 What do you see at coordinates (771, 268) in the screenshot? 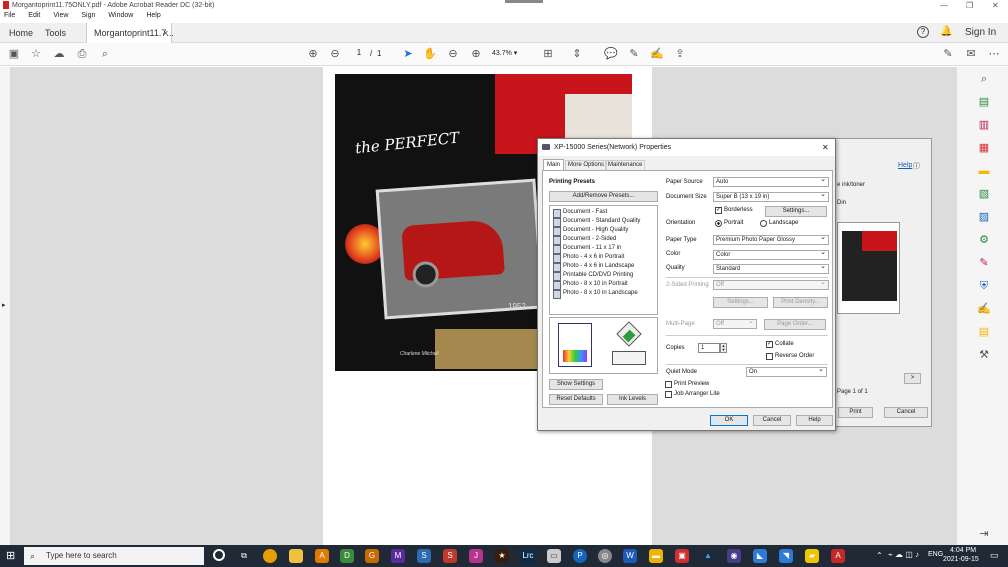
I see `quality-select: Standard` at bounding box center [771, 268].